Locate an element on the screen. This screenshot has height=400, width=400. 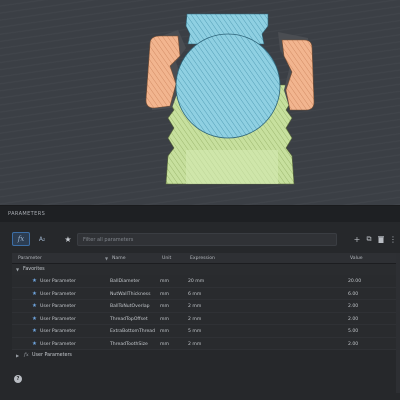
caret-down-icon: ▼ is located at coordinates (18, 269).